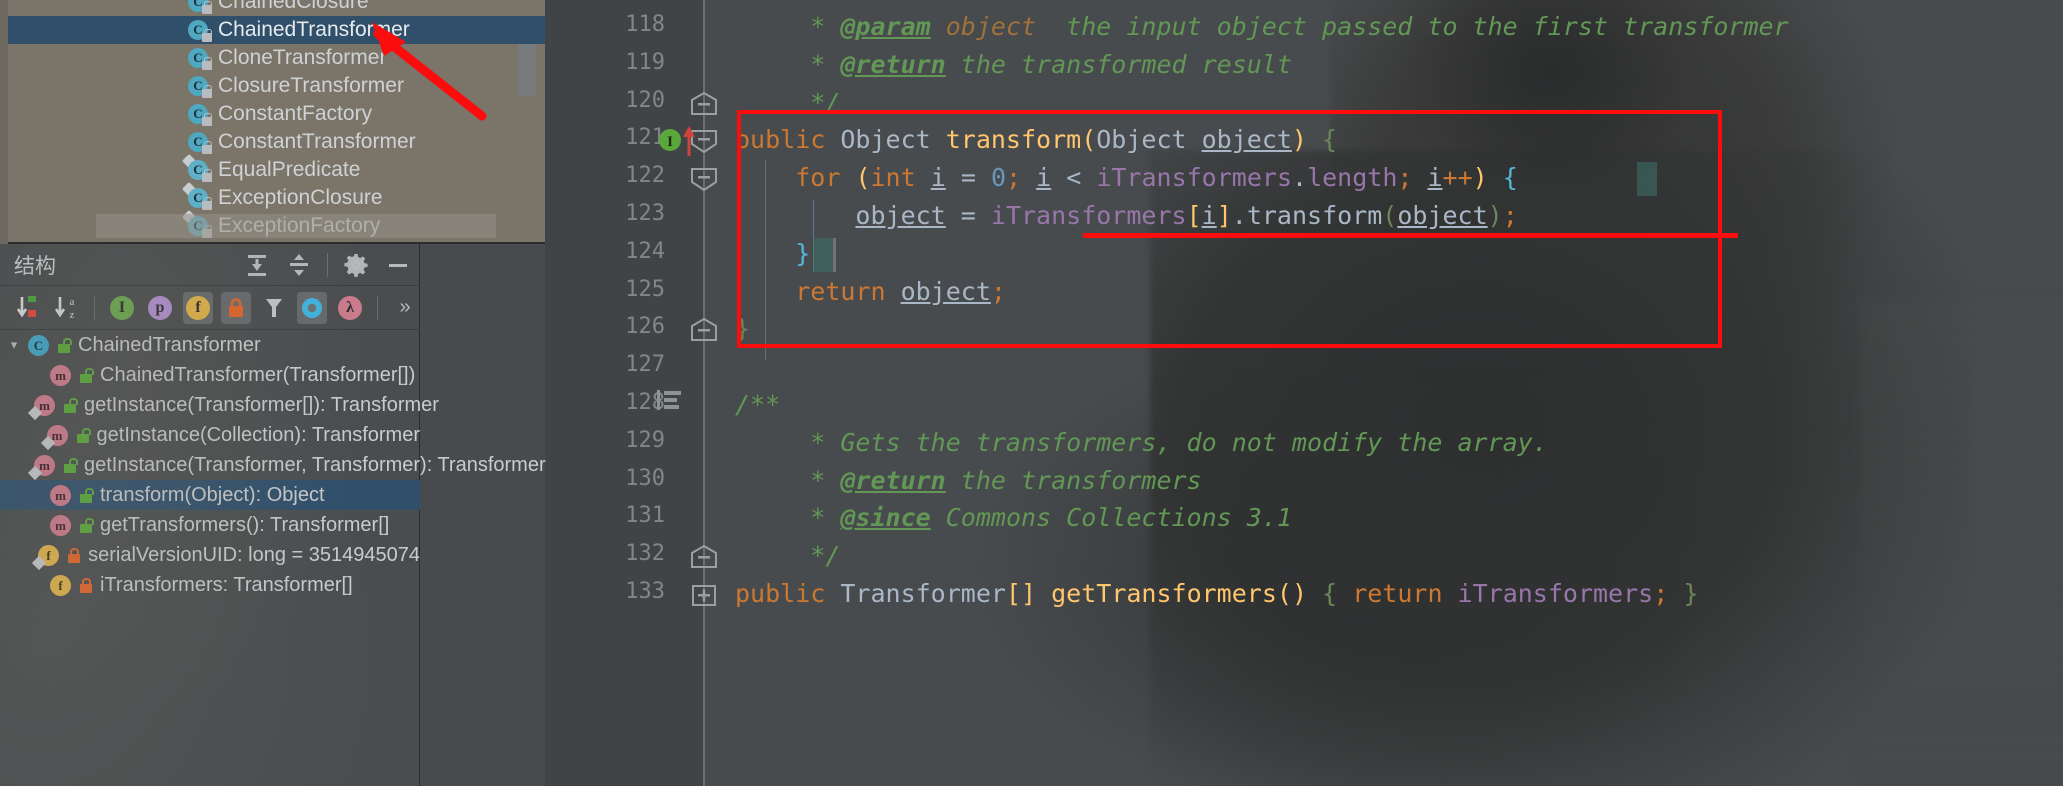 This screenshot has width=2063, height=786. What do you see at coordinates (274, 308) in the screenshot?
I see `show-anonymous-classes-button` at bounding box center [274, 308].